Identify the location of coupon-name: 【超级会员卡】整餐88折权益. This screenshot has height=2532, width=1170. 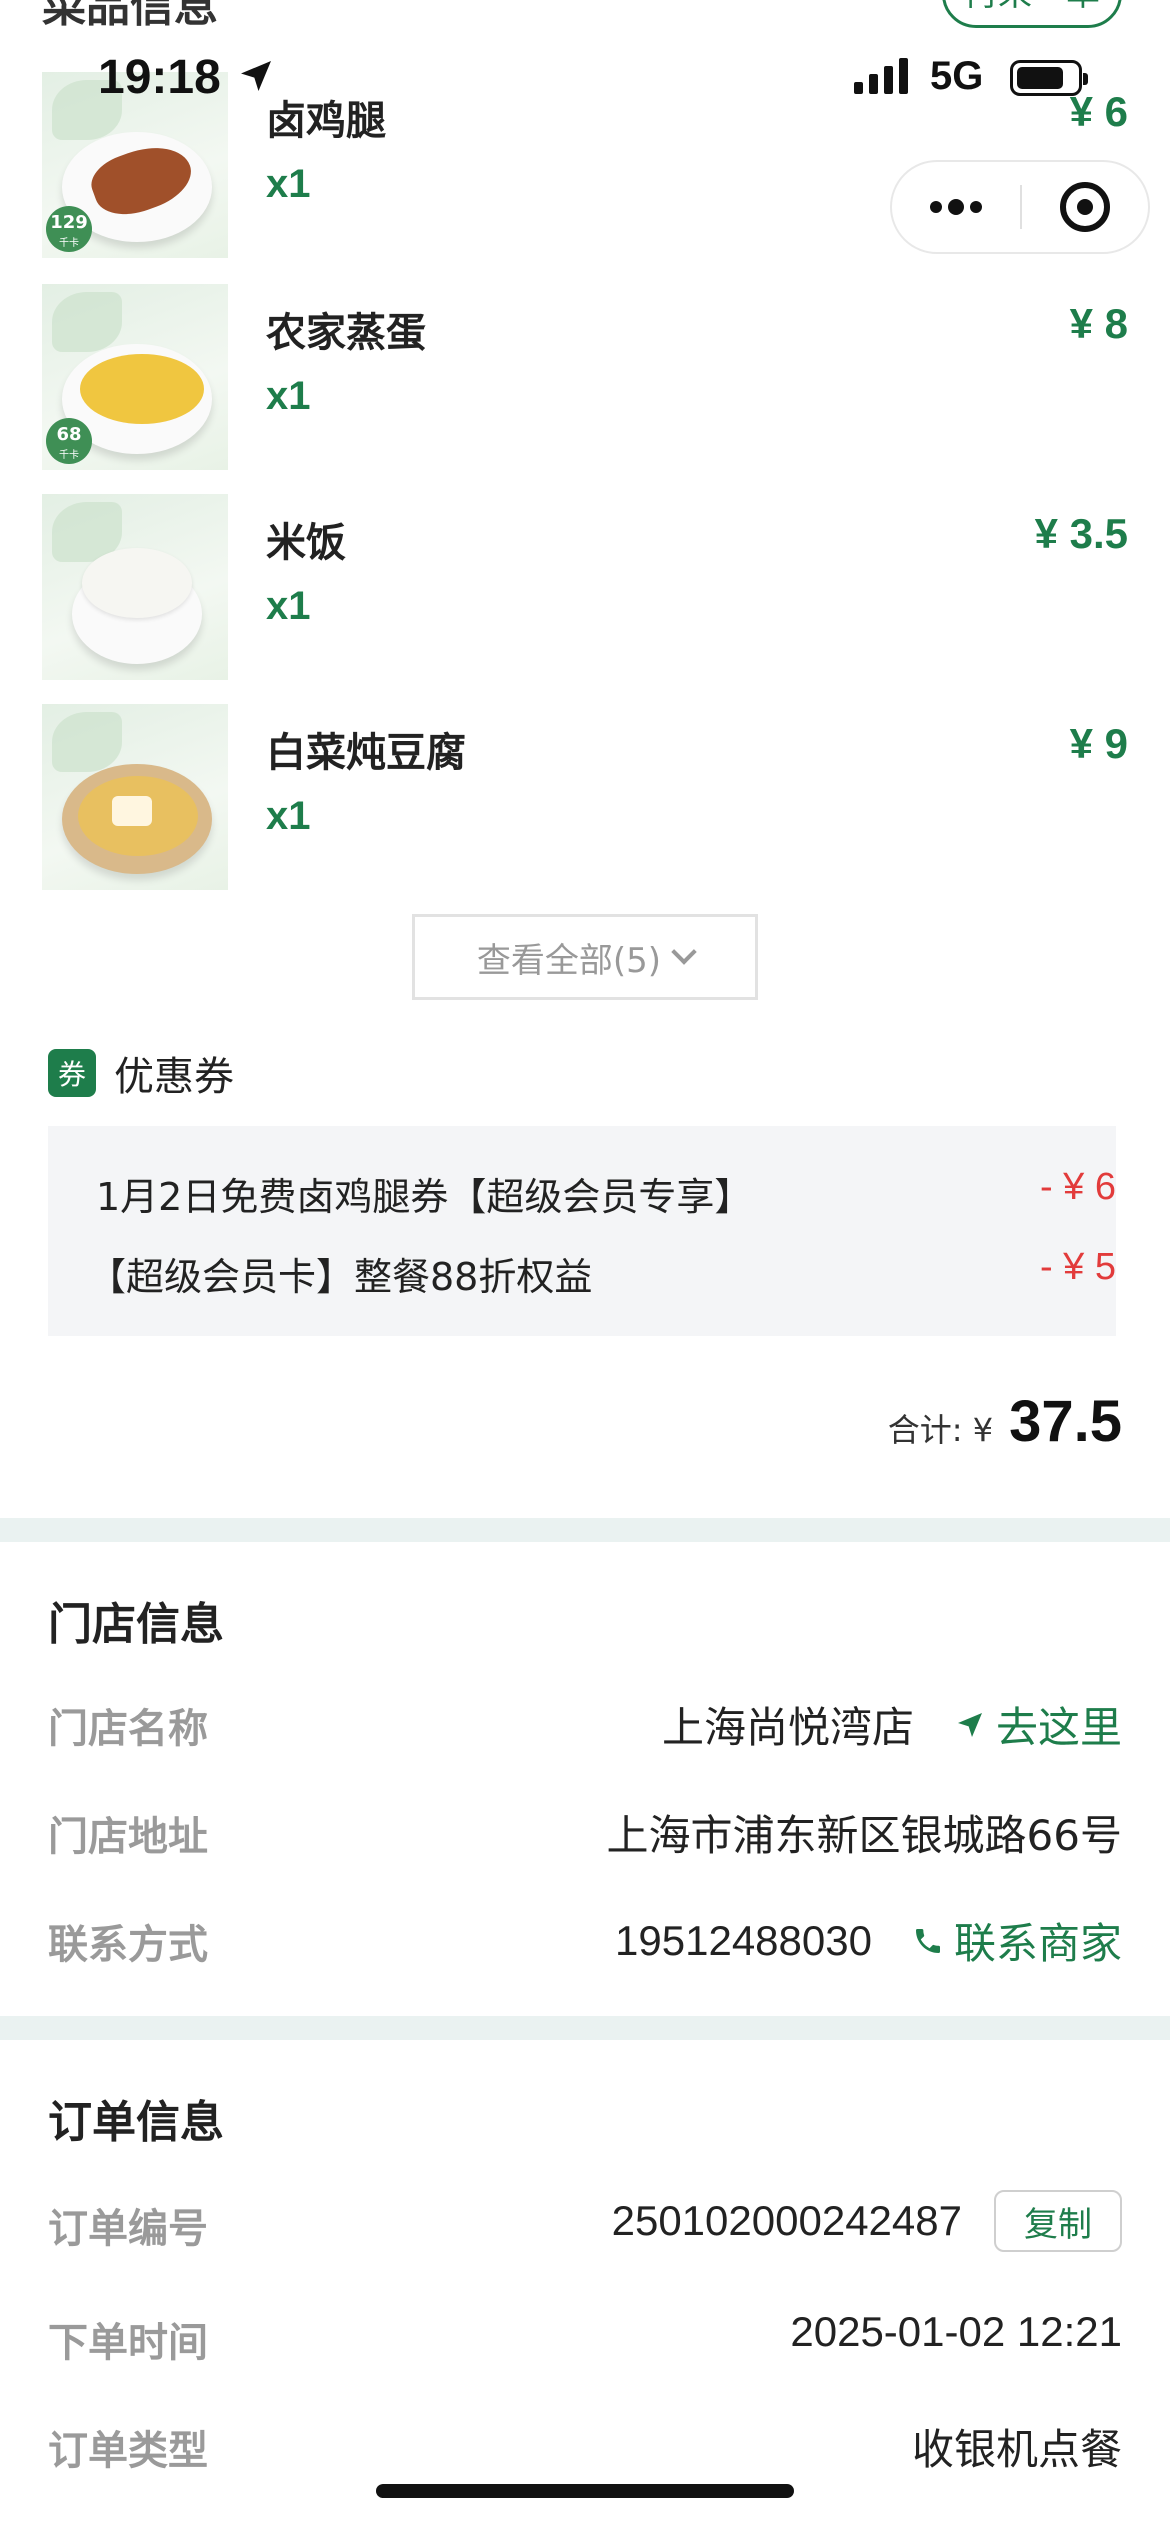
(340, 1277).